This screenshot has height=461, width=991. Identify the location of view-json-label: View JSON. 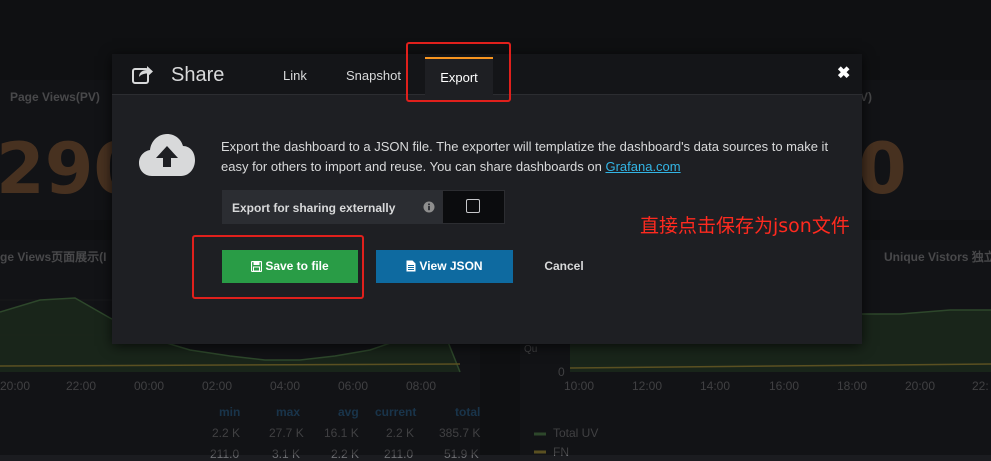
(451, 266).